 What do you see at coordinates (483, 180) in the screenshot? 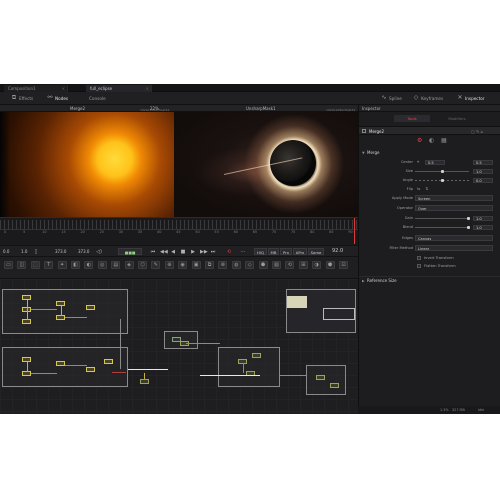
I see `angle-field: 0.0` at bounding box center [483, 180].